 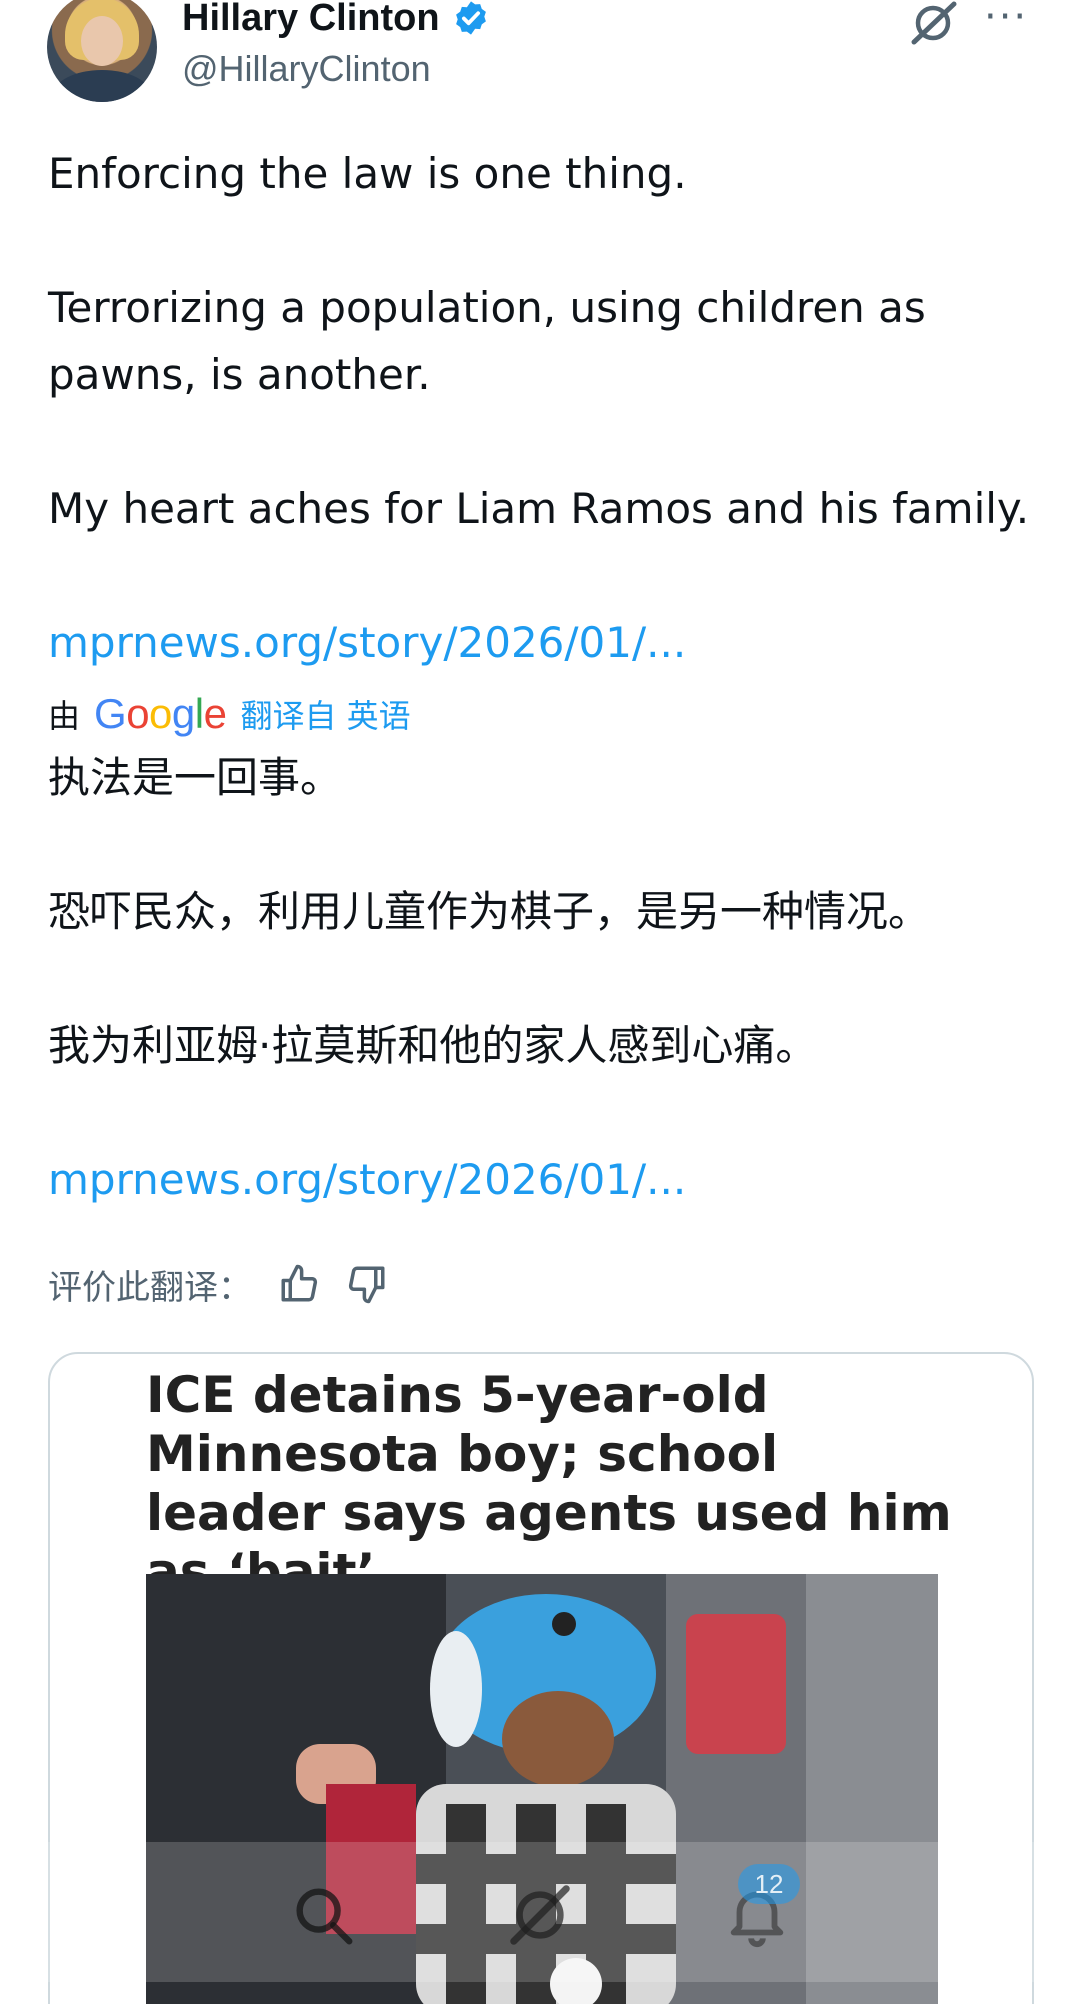 I want to click on thumbs-down-icon, so click(x=367, y=1284).